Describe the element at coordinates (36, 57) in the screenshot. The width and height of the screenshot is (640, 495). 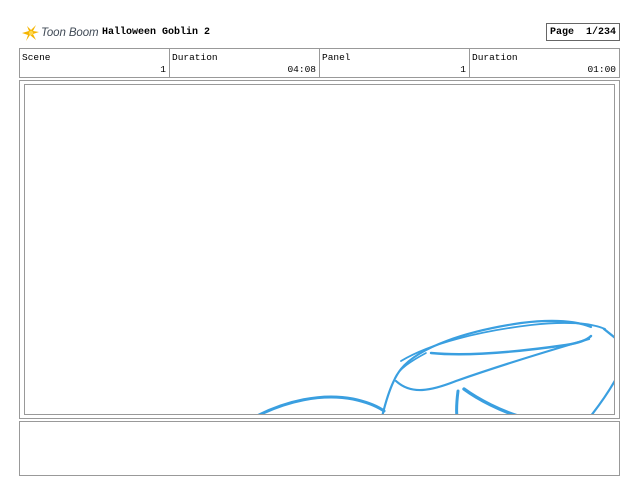
I see `scene-label: Scene` at that location.